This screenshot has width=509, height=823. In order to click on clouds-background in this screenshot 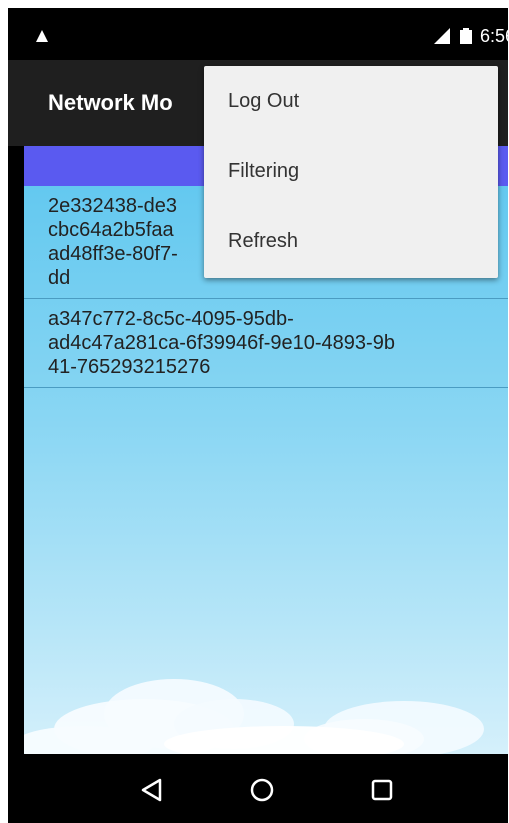, I will do `click(254, 716)`.